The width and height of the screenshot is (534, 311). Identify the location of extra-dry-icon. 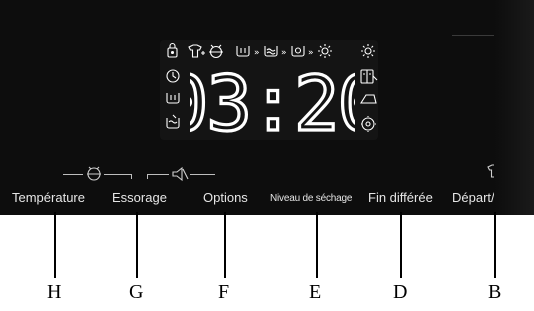
(368, 51).